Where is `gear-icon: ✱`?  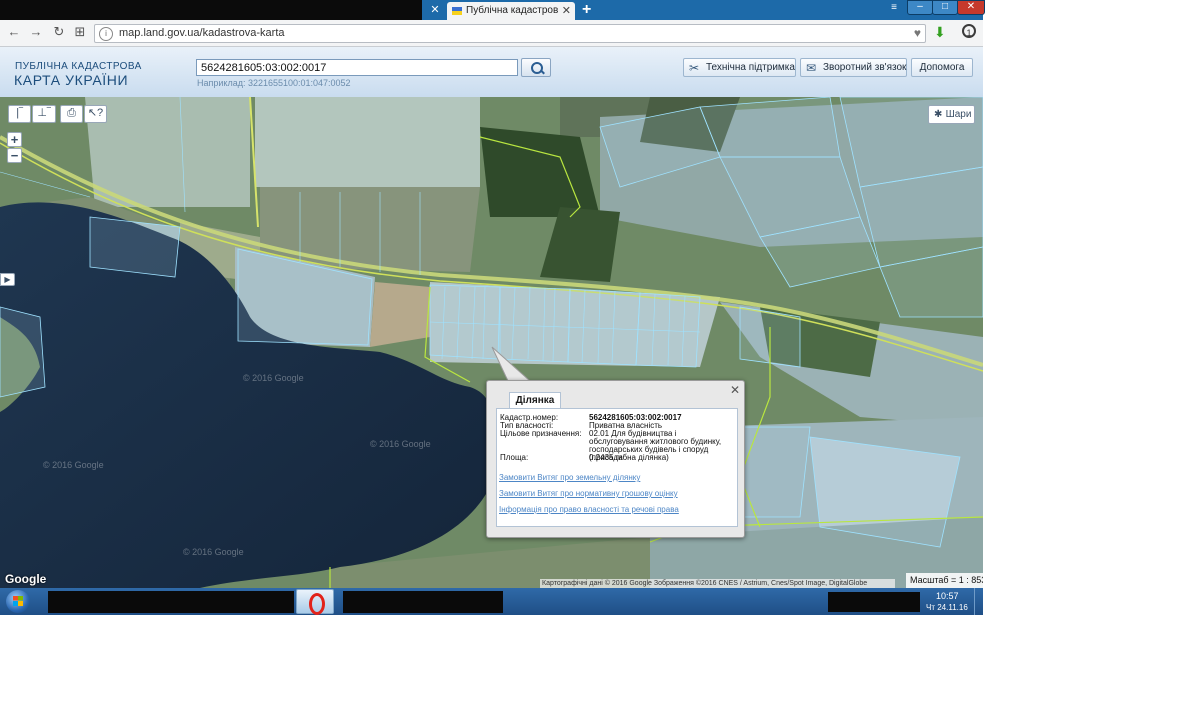
gear-icon: ✱ is located at coordinates (938, 114).